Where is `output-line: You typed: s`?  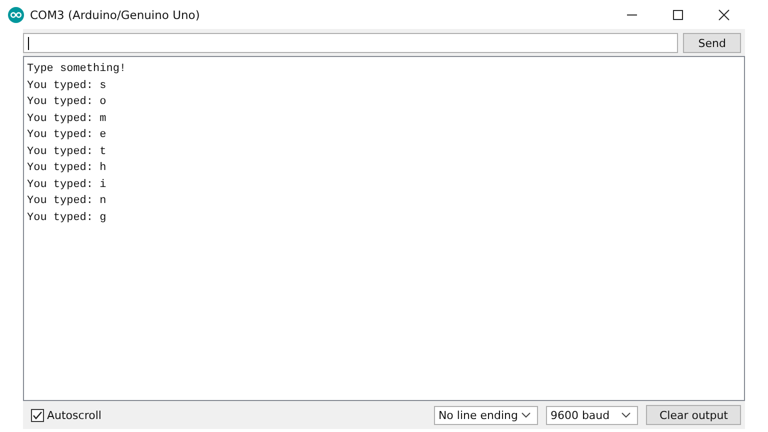 output-line: You typed: s is located at coordinates (67, 86).